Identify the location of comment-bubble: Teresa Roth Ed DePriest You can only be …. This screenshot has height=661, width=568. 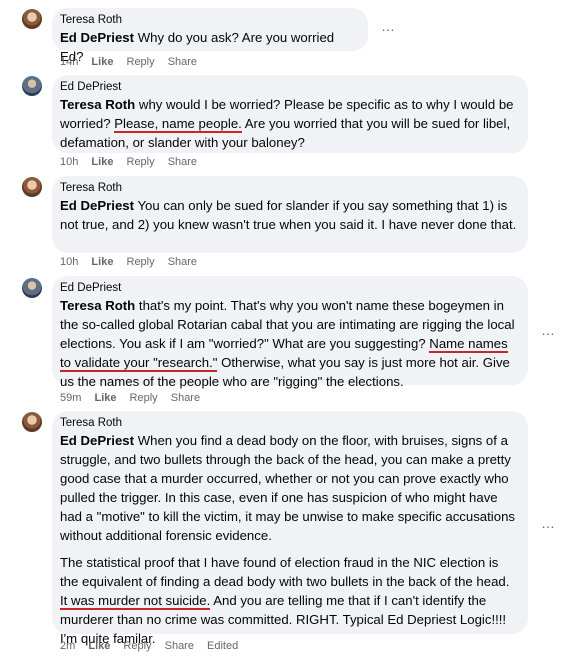
(290, 214).